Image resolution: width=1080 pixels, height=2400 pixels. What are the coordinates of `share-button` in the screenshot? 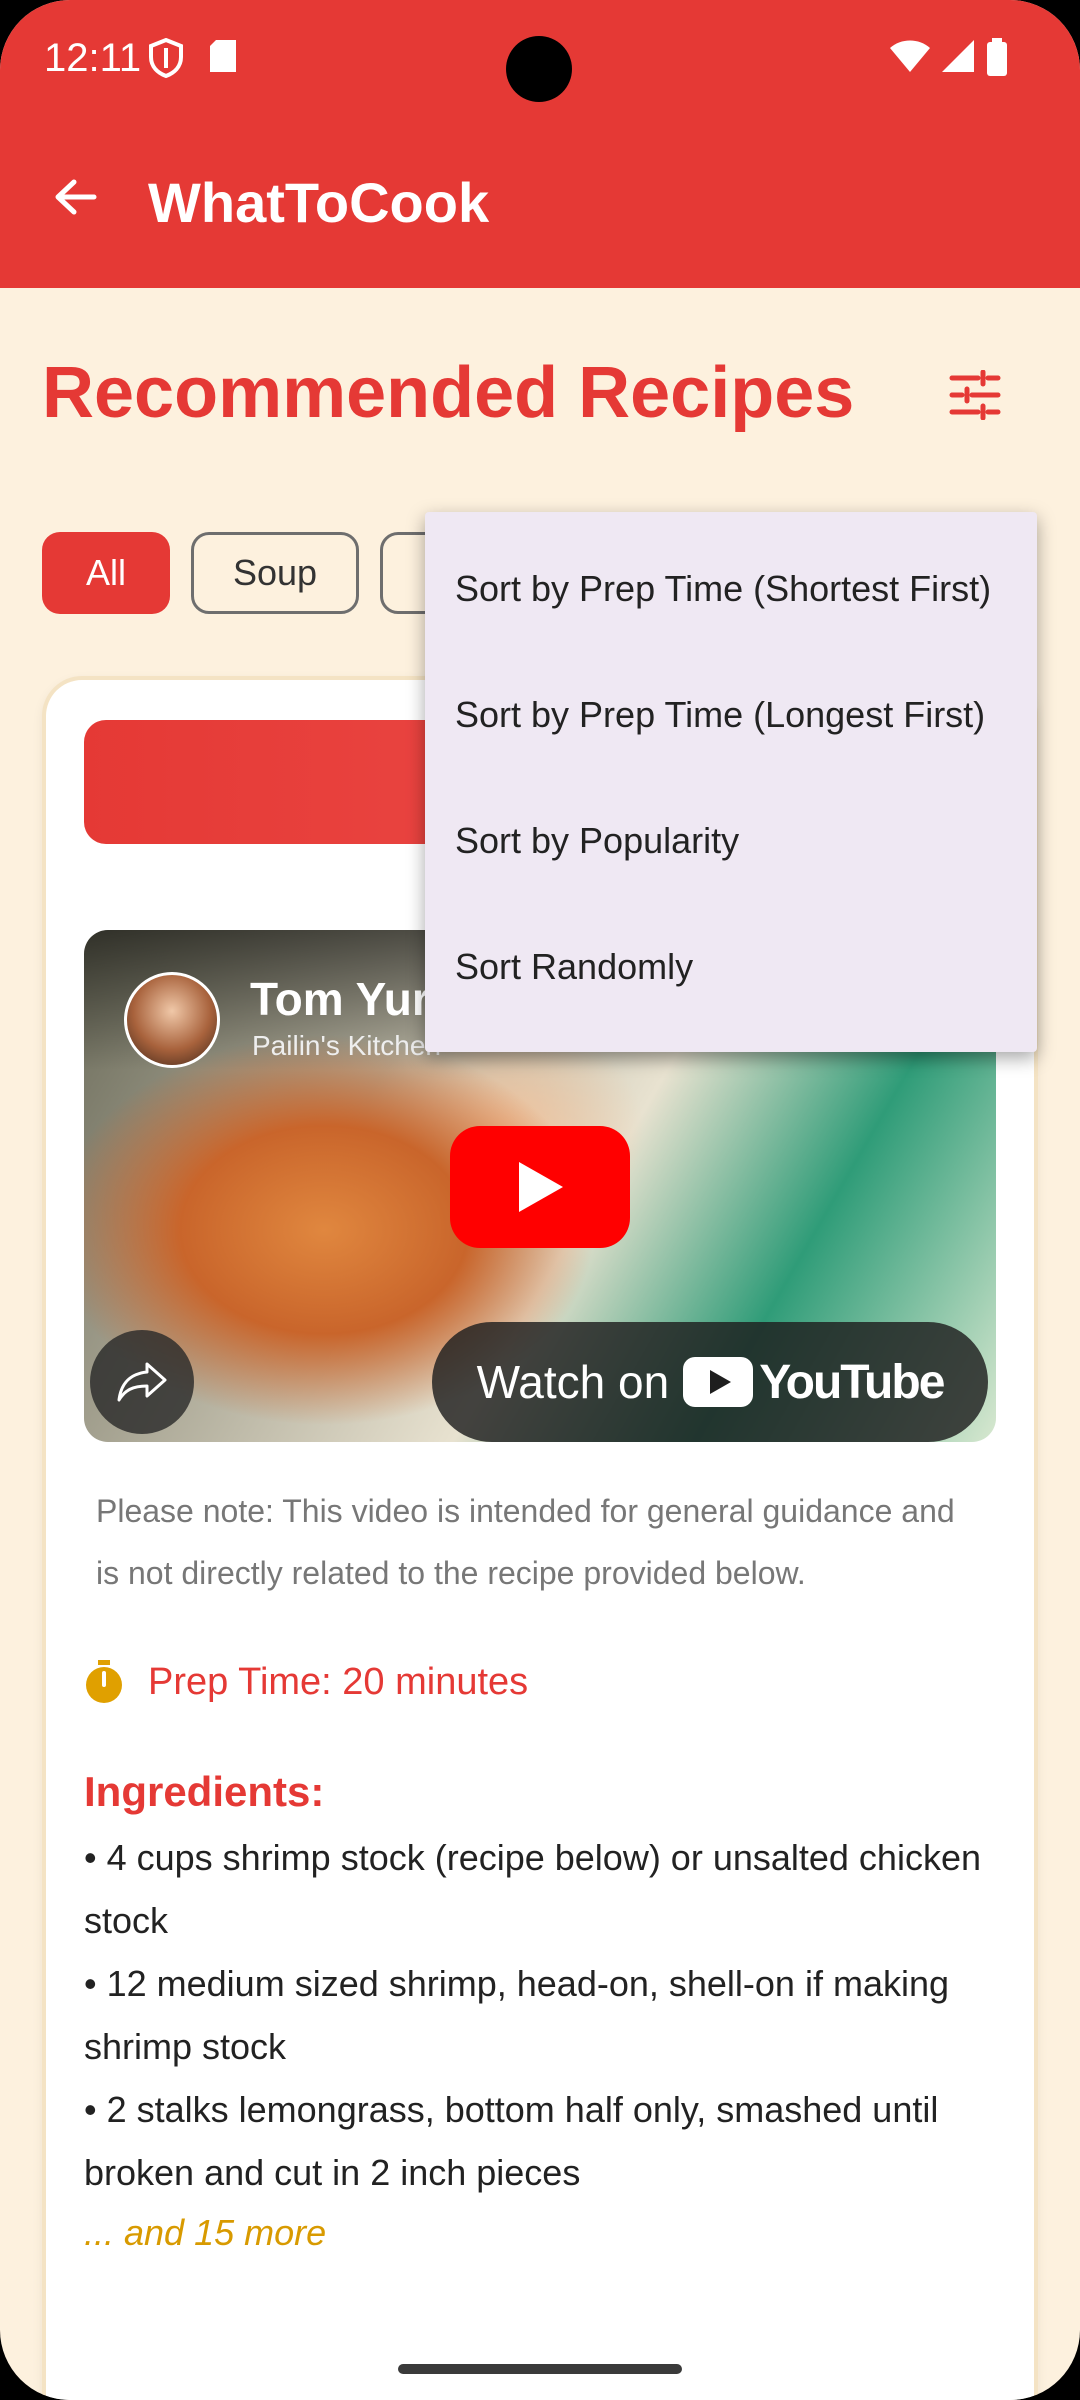 It's located at (142, 1382).